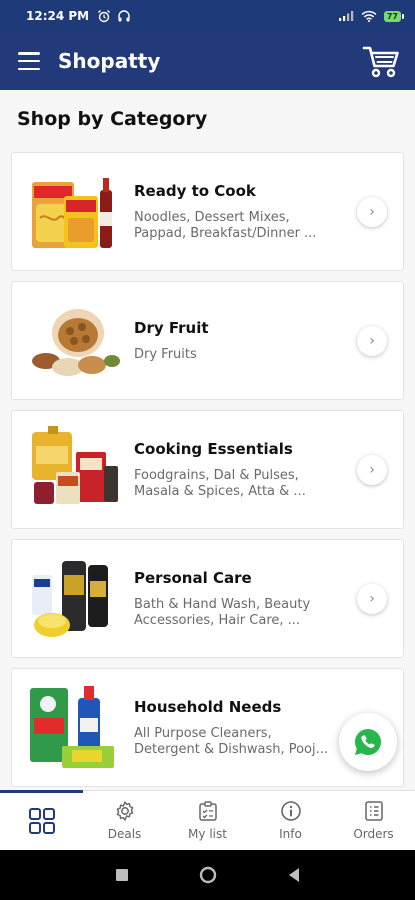 Image resolution: width=415 pixels, height=900 pixels. What do you see at coordinates (207, 811) in the screenshot?
I see `checklist-icon` at bounding box center [207, 811].